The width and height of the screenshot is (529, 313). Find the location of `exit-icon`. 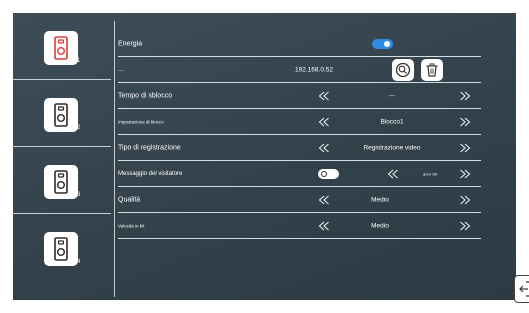

exit-icon is located at coordinates (524, 289).